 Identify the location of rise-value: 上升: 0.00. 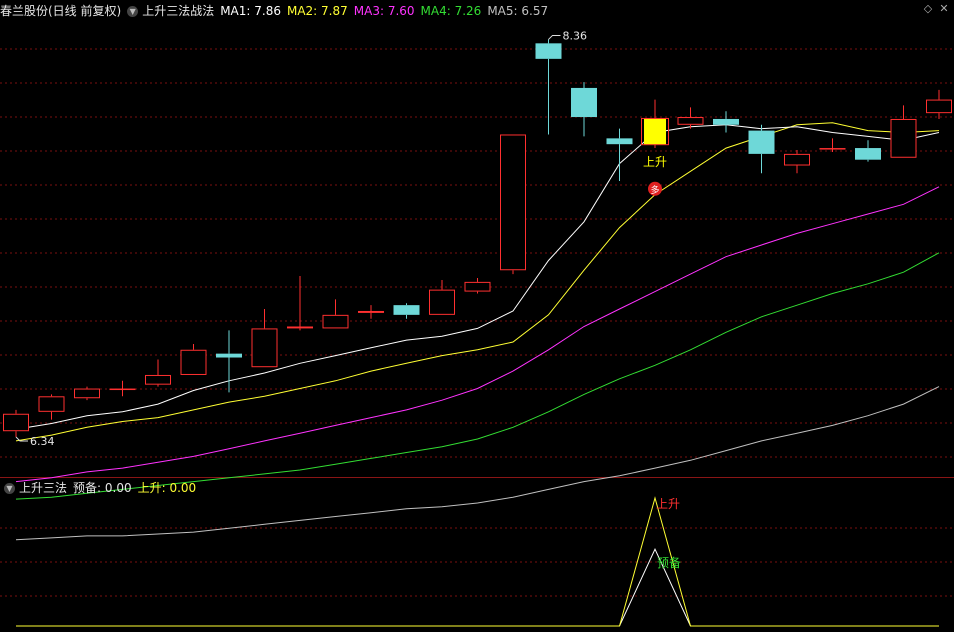
(167, 488).